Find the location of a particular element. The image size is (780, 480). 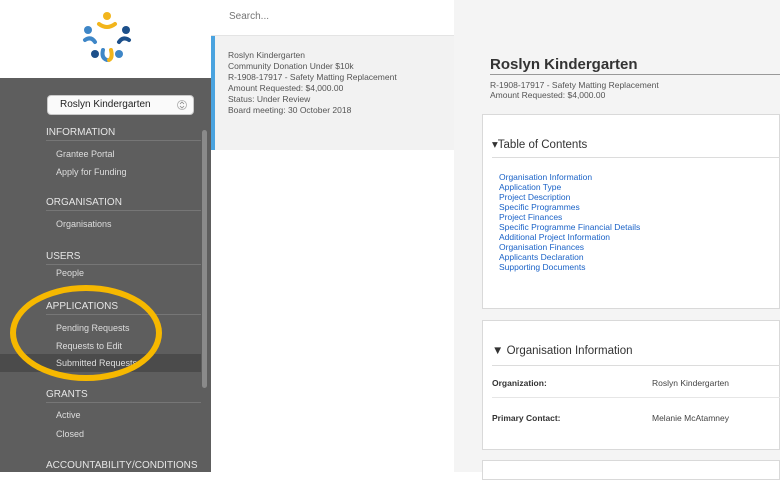

toc-link-project-description: Project Description is located at coordinates (569, 197).